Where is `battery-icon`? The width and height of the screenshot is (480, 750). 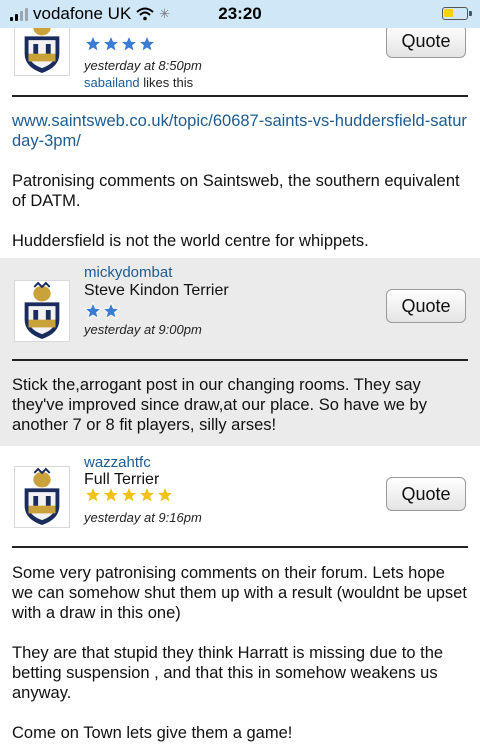
battery-icon is located at coordinates (457, 13).